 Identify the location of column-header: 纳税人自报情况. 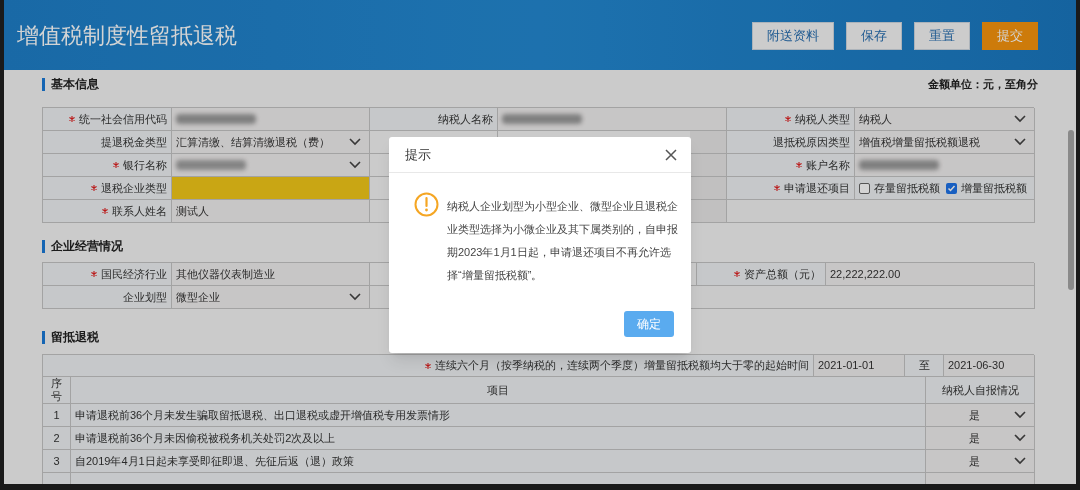
(980, 390).